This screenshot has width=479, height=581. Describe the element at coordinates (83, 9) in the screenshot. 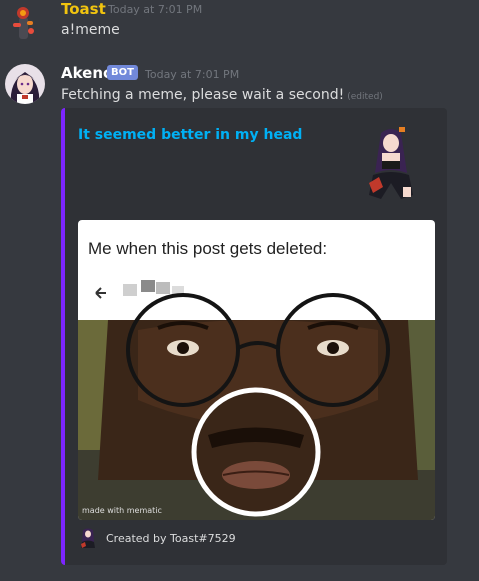

I see `toast-username: Toast` at that location.